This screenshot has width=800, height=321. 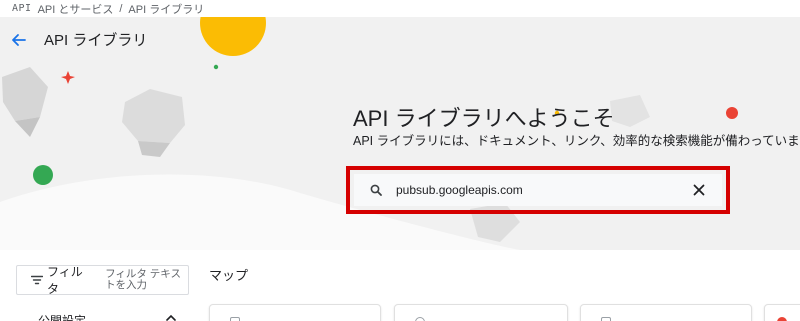 What do you see at coordinates (229, 275) in the screenshot?
I see `section-title-maps: マップ` at bounding box center [229, 275].